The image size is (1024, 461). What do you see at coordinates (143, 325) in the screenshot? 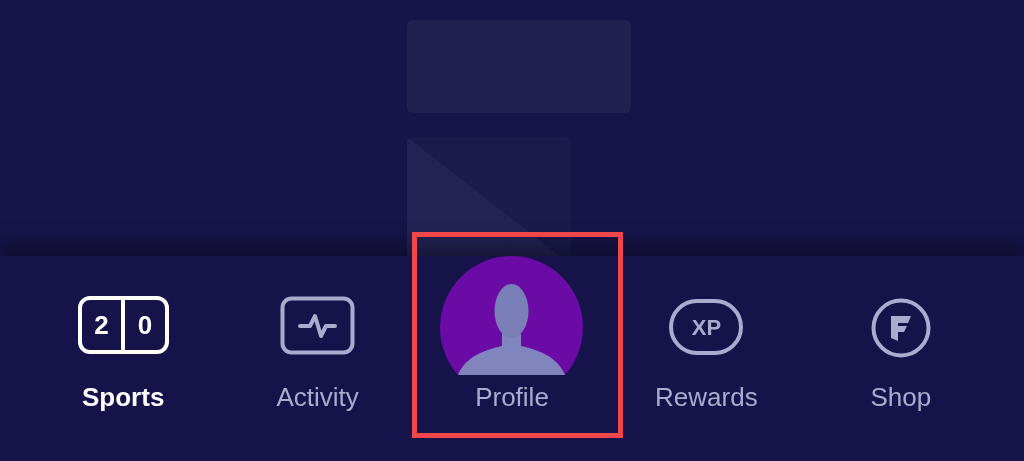
I see `score-digit: 0` at bounding box center [143, 325].